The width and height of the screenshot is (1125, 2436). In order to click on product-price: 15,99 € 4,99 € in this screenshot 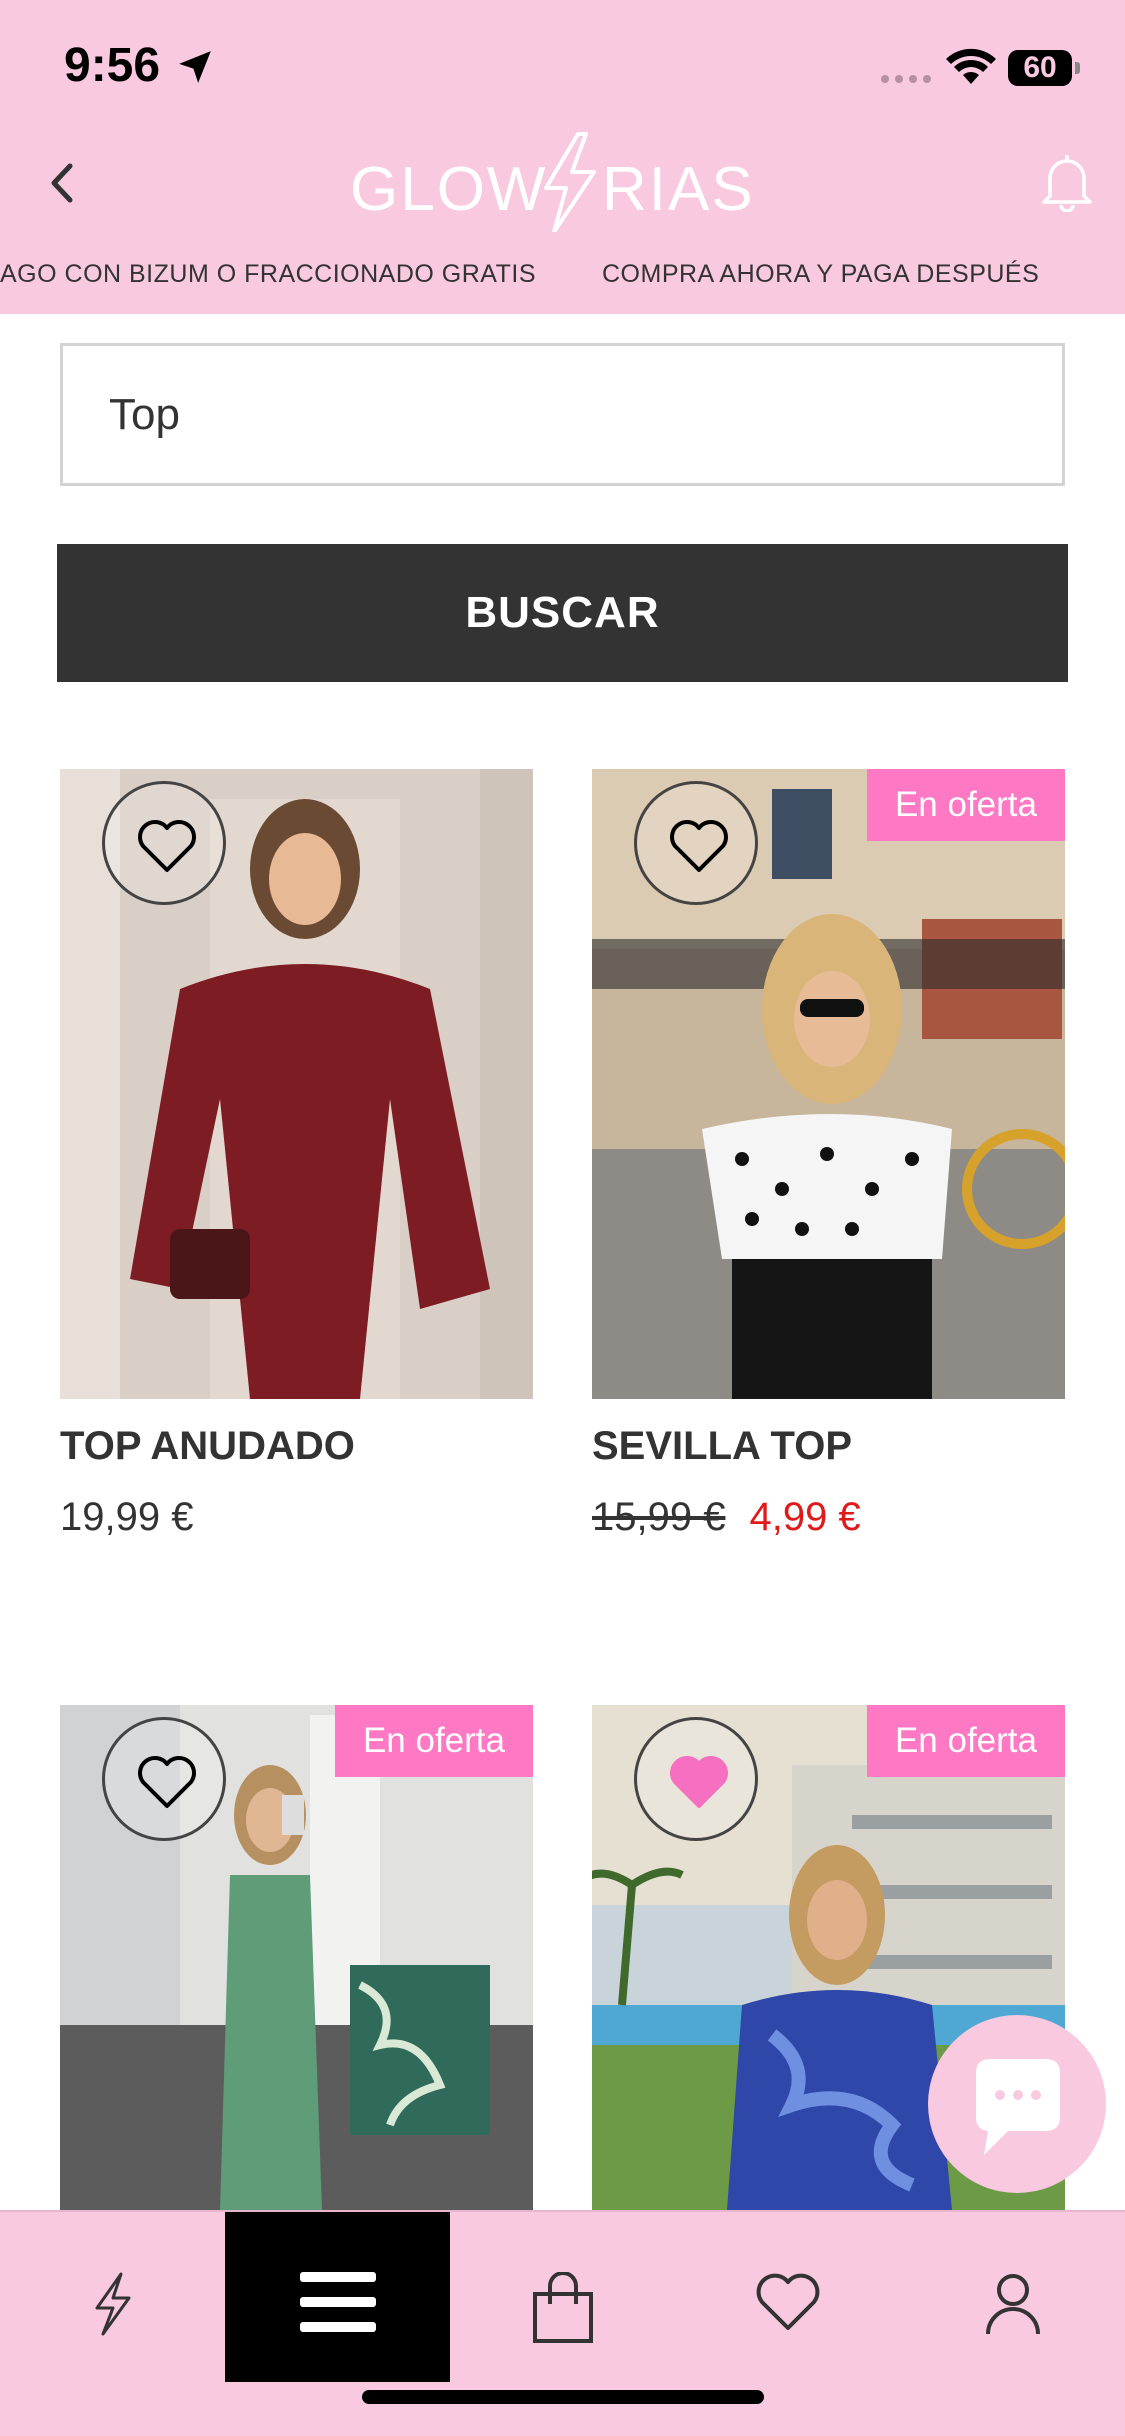, I will do `click(726, 1517)`.